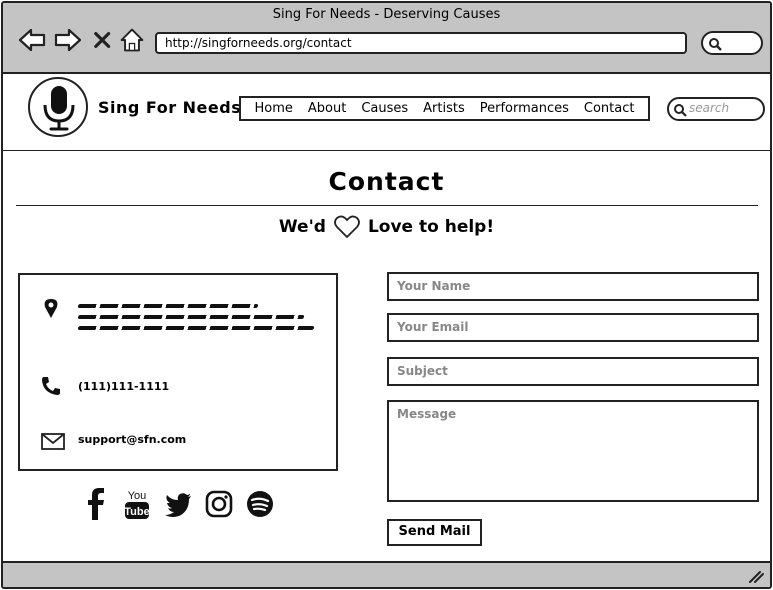 The width and height of the screenshot is (773, 590). Describe the element at coordinates (387, 205) in the screenshot. I see `title-divider` at that location.